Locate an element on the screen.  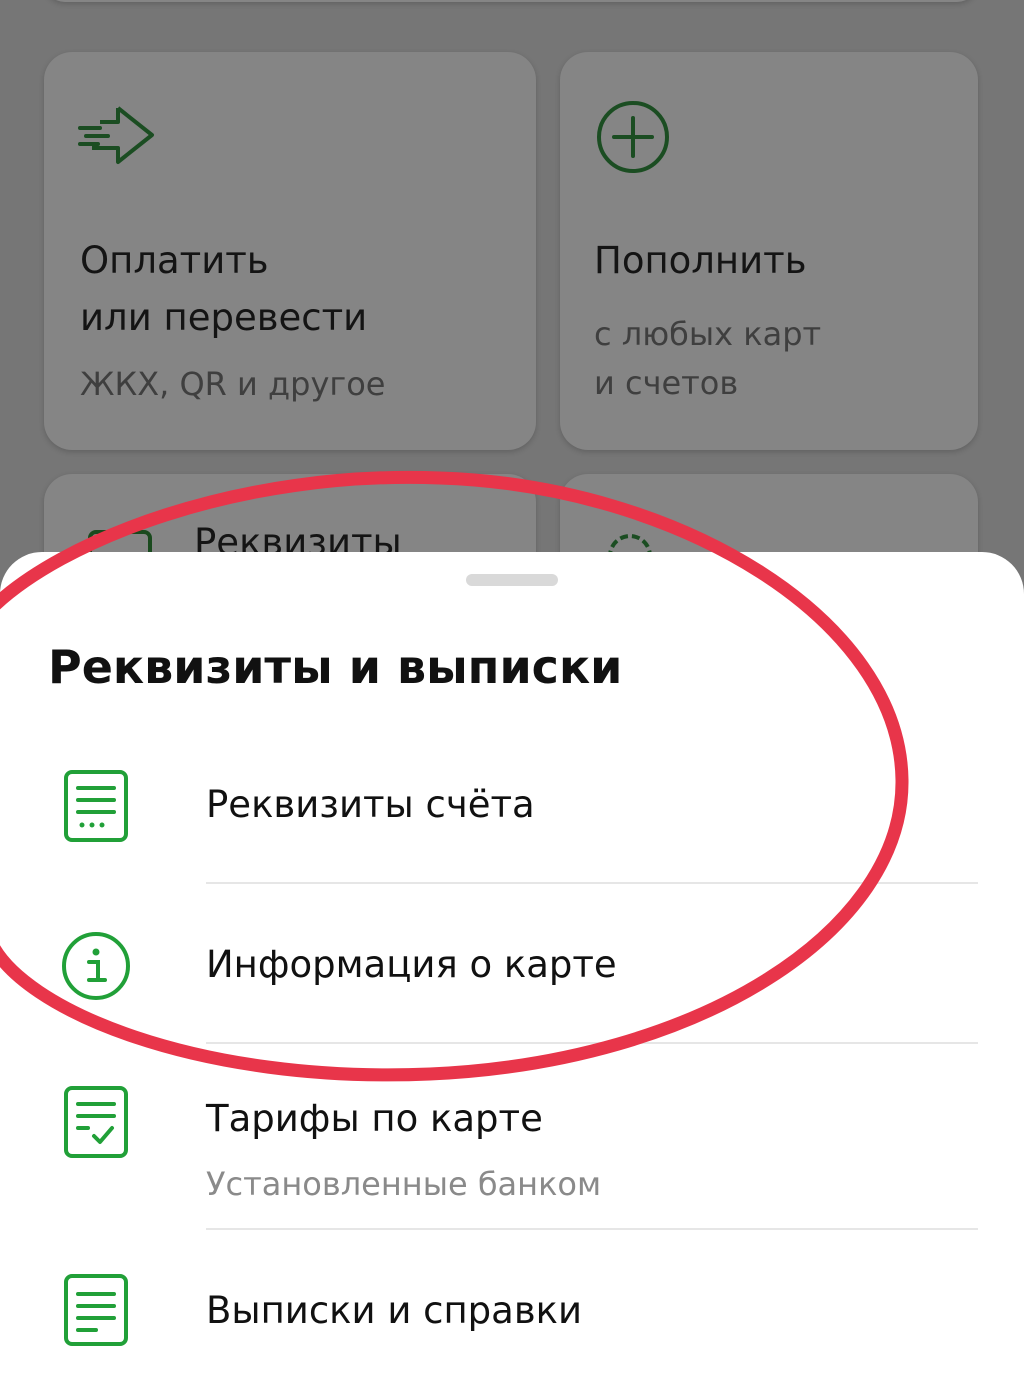
top-up-card: Пополнить с любых карт и счетов is located at coordinates (769, 251).